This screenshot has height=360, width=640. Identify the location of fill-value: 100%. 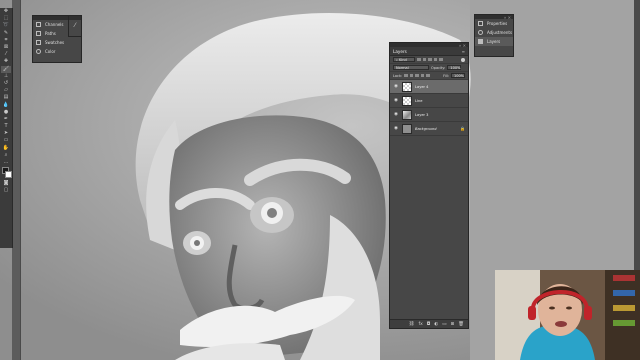
(459, 75).